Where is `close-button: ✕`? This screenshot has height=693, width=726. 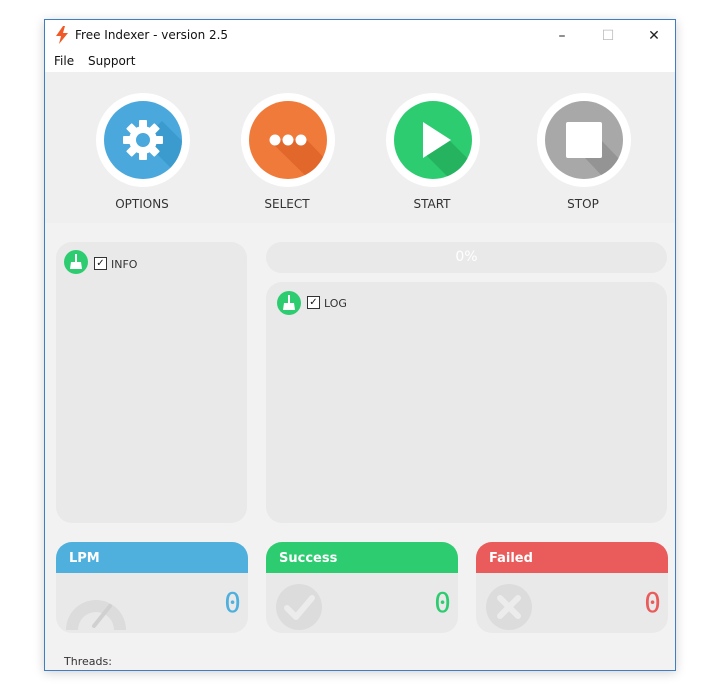 close-button: ✕ is located at coordinates (654, 35).